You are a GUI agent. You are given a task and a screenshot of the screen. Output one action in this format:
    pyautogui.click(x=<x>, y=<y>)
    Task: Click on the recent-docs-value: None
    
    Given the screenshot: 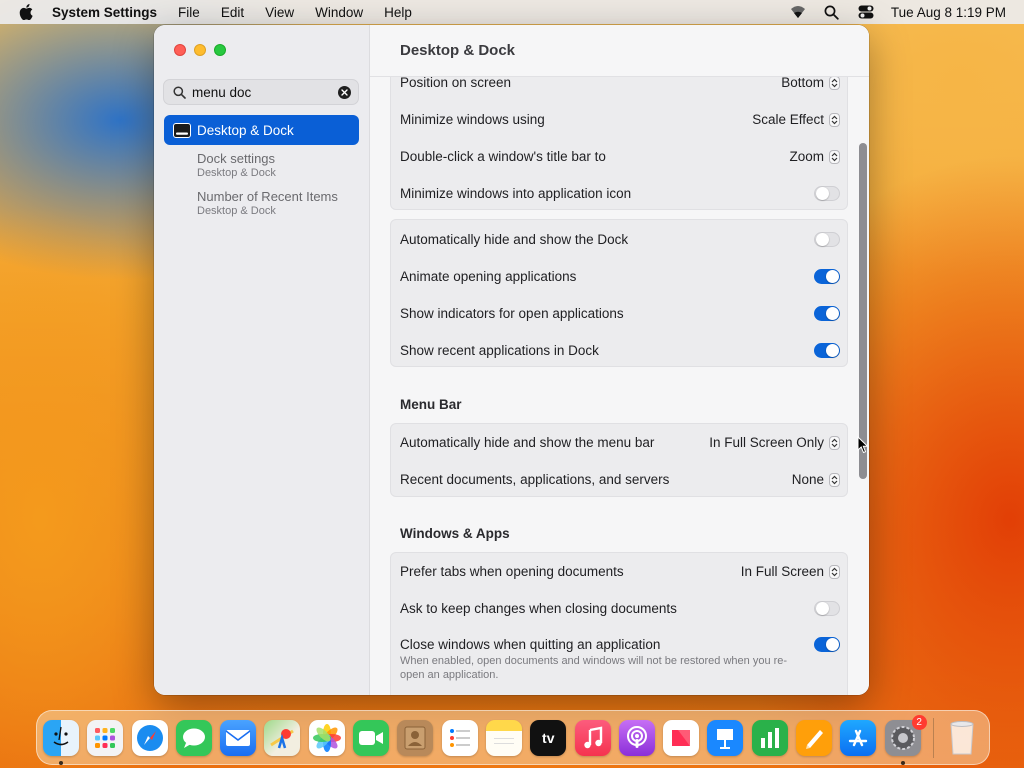 What is the action you would take?
    pyautogui.click(x=807, y=479)
    